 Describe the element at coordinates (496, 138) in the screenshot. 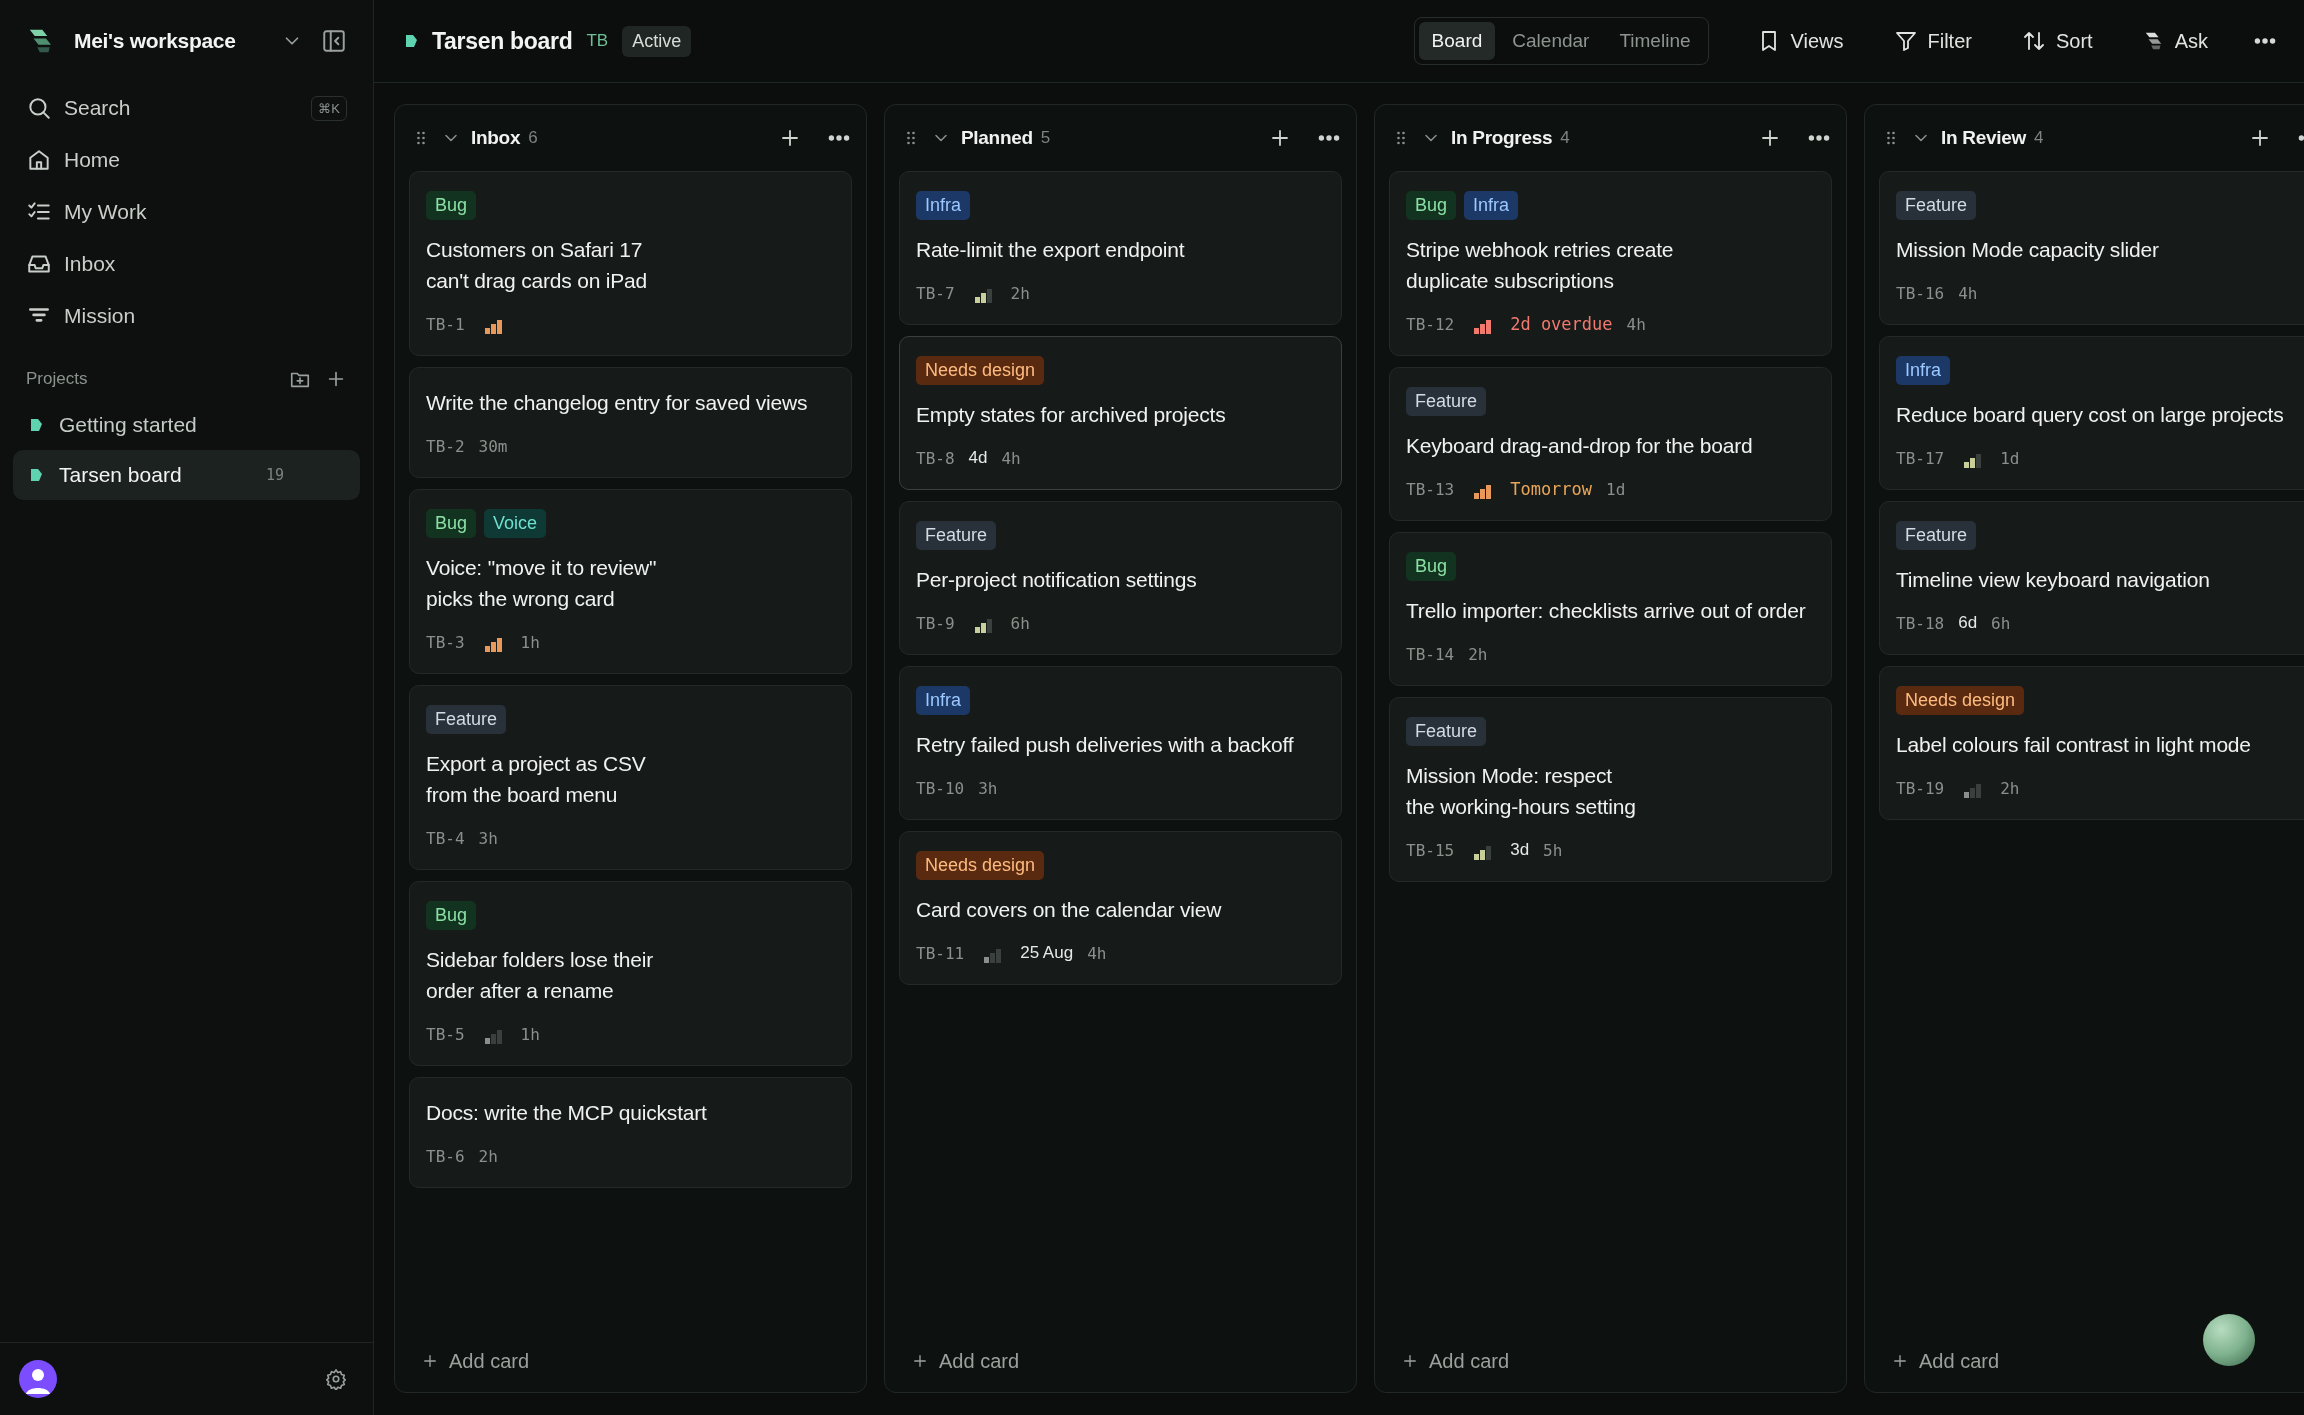

I see `column-title: Inbox` at that location.